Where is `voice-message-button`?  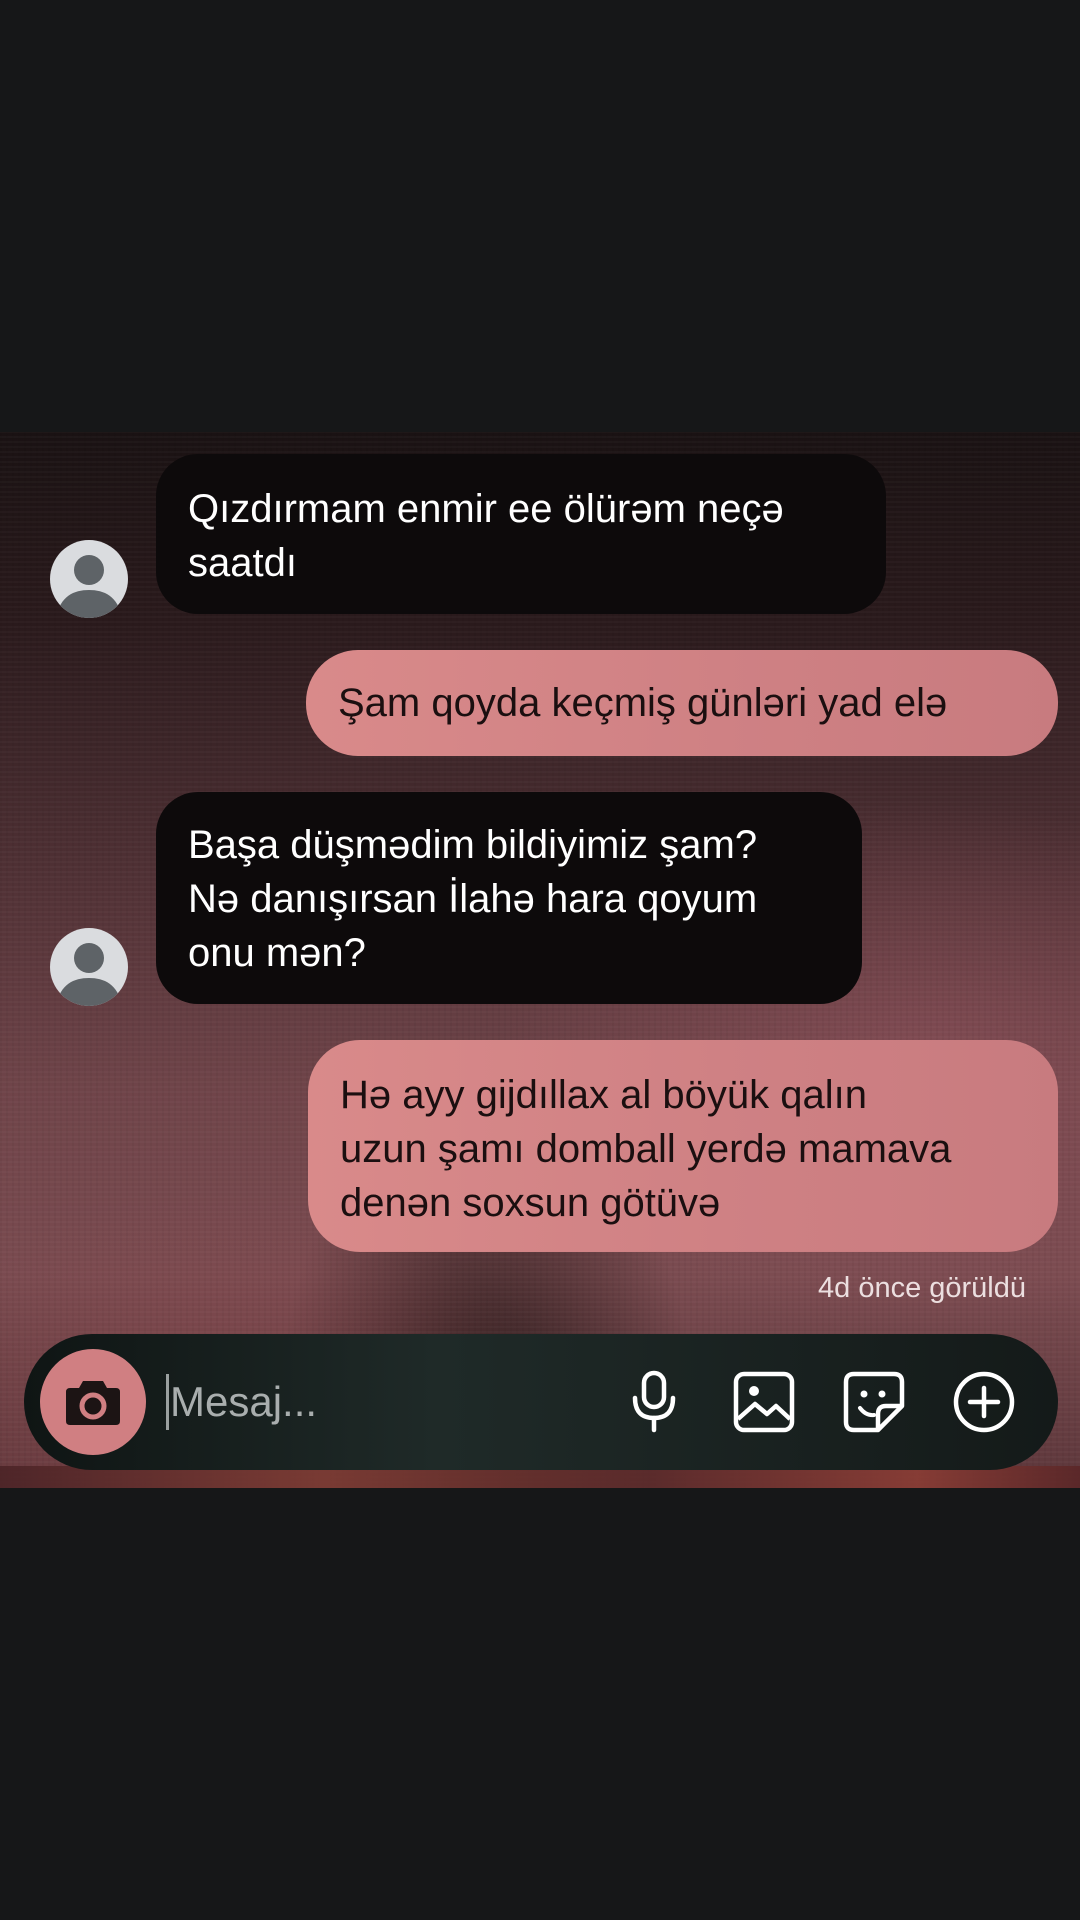 voice-message-button is located at coordinates (654, 1402).